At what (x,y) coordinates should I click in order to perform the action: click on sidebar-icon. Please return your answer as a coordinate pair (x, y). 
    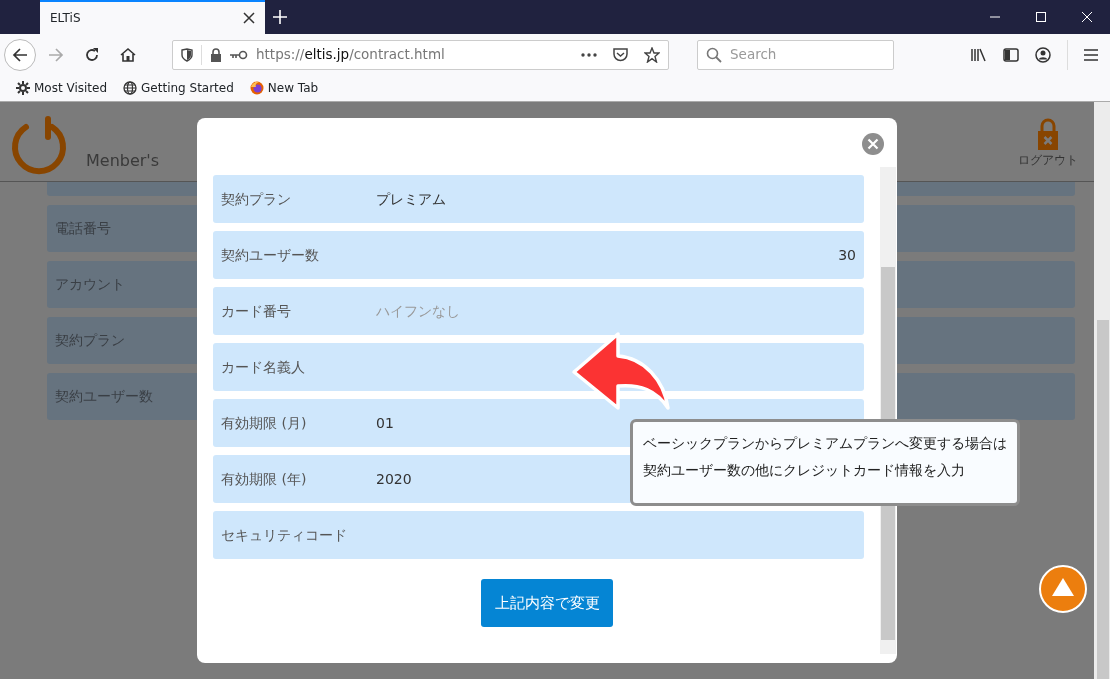
    Looking at the image, I should click on (1011, 54).